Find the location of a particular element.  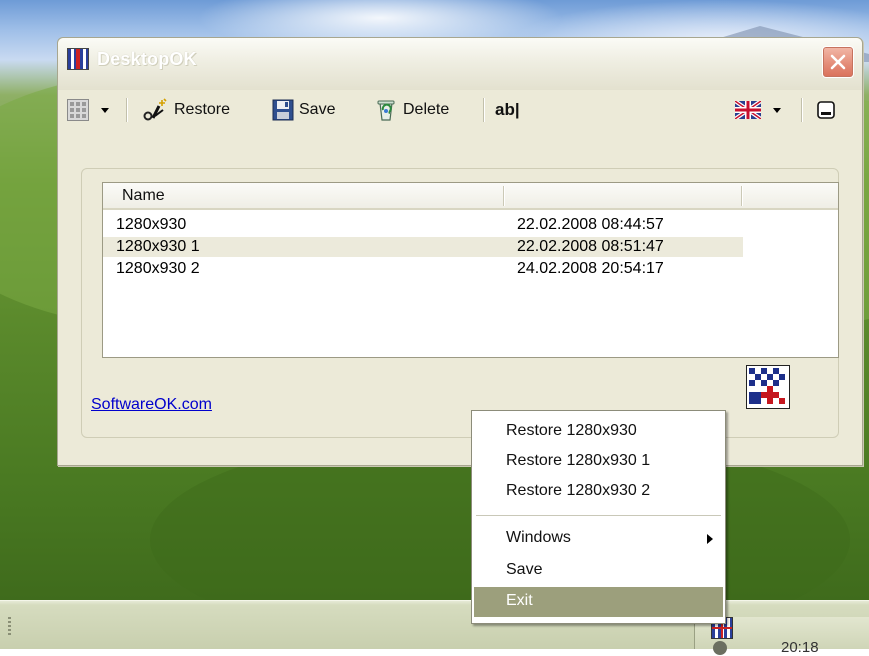

row-date: 24.02.2008 20:54:17 is located at coordinates (590, 268).